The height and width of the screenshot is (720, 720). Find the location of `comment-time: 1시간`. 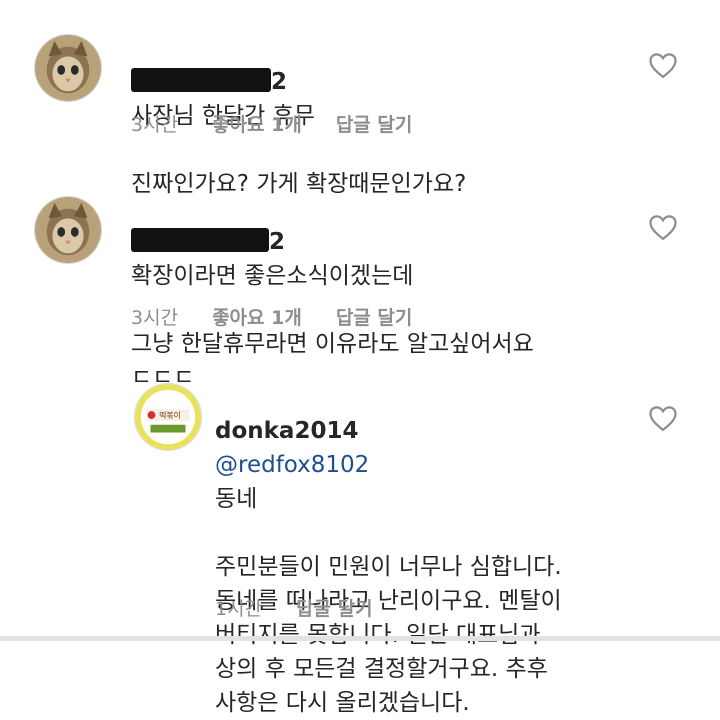

comment-time: 1시간 is located at coordinates (238, 607).